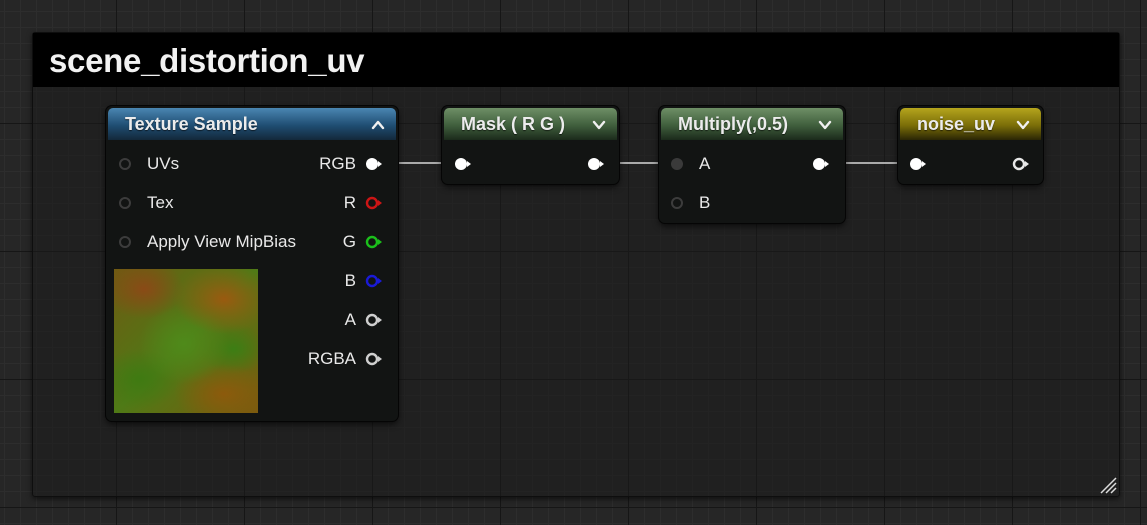 The width and height of the screenshot is (1147, 525). What do you see at coordinates (970, 145) in the screenshot?
I see `noise-uv-node: noise_uv` at bounding box center [970, 145].